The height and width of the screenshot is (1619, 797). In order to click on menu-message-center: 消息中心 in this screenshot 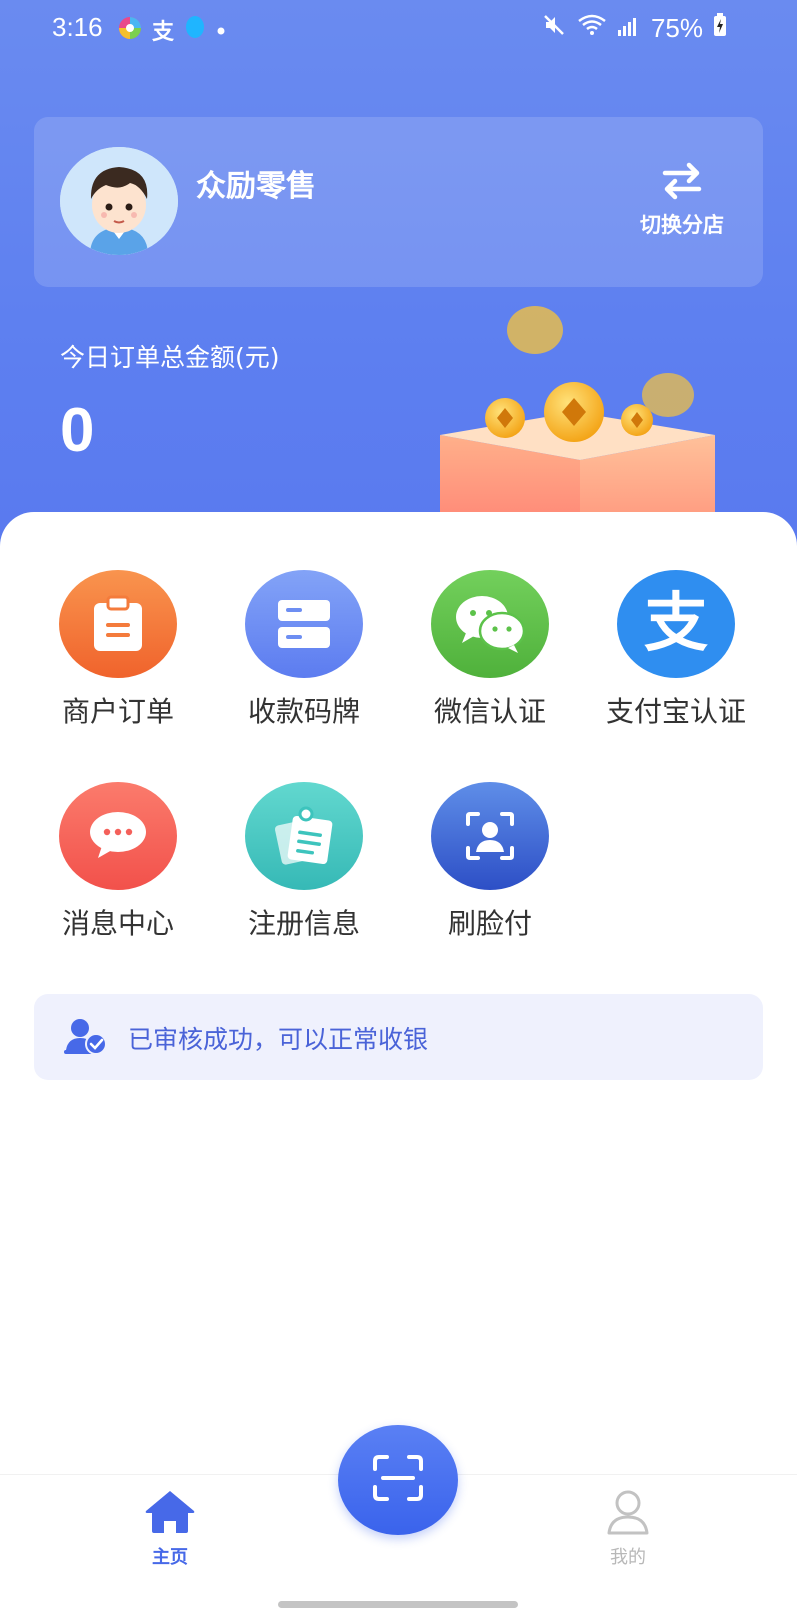, I will do `click(118, 862)`.